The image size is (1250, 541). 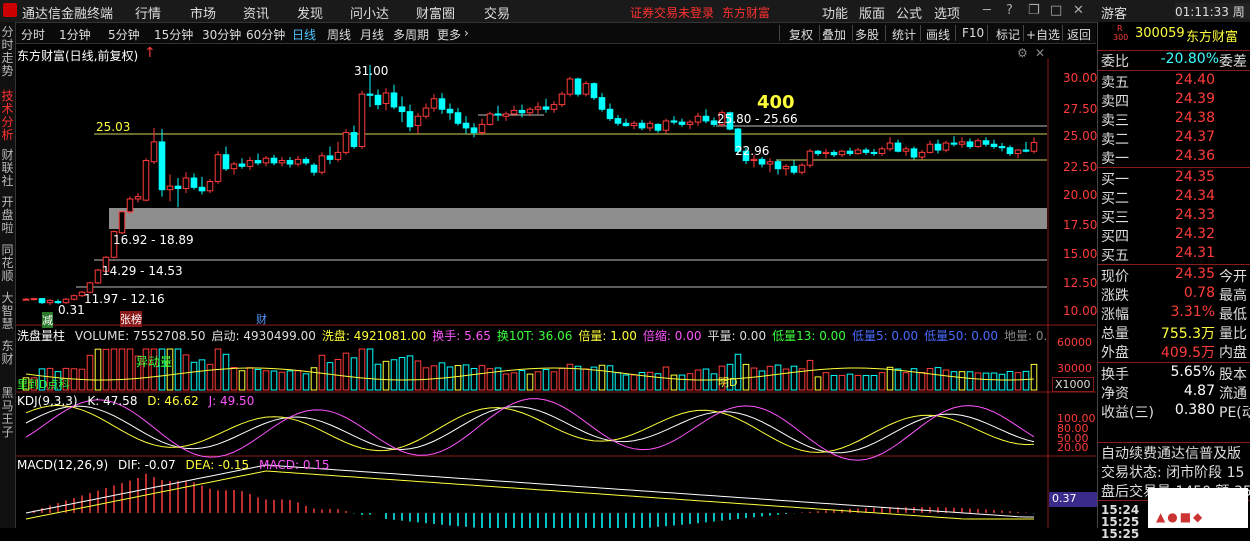 I want to click on user-name: 游客, so click(x=1114, y=12).